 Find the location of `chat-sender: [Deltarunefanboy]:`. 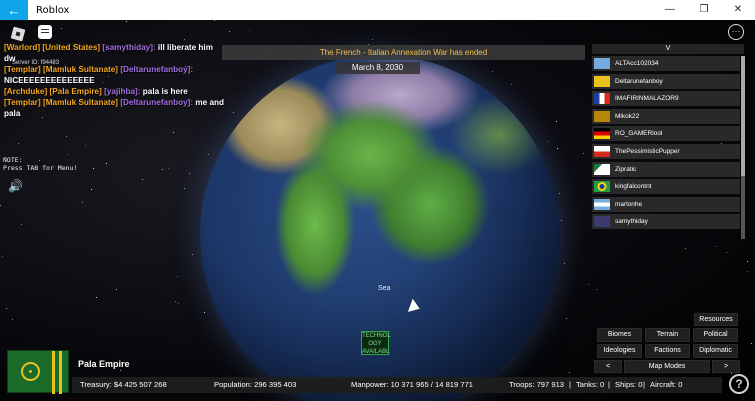

chat-sender: [Deltarunefanboy]: is located at coordinates (157, 69).